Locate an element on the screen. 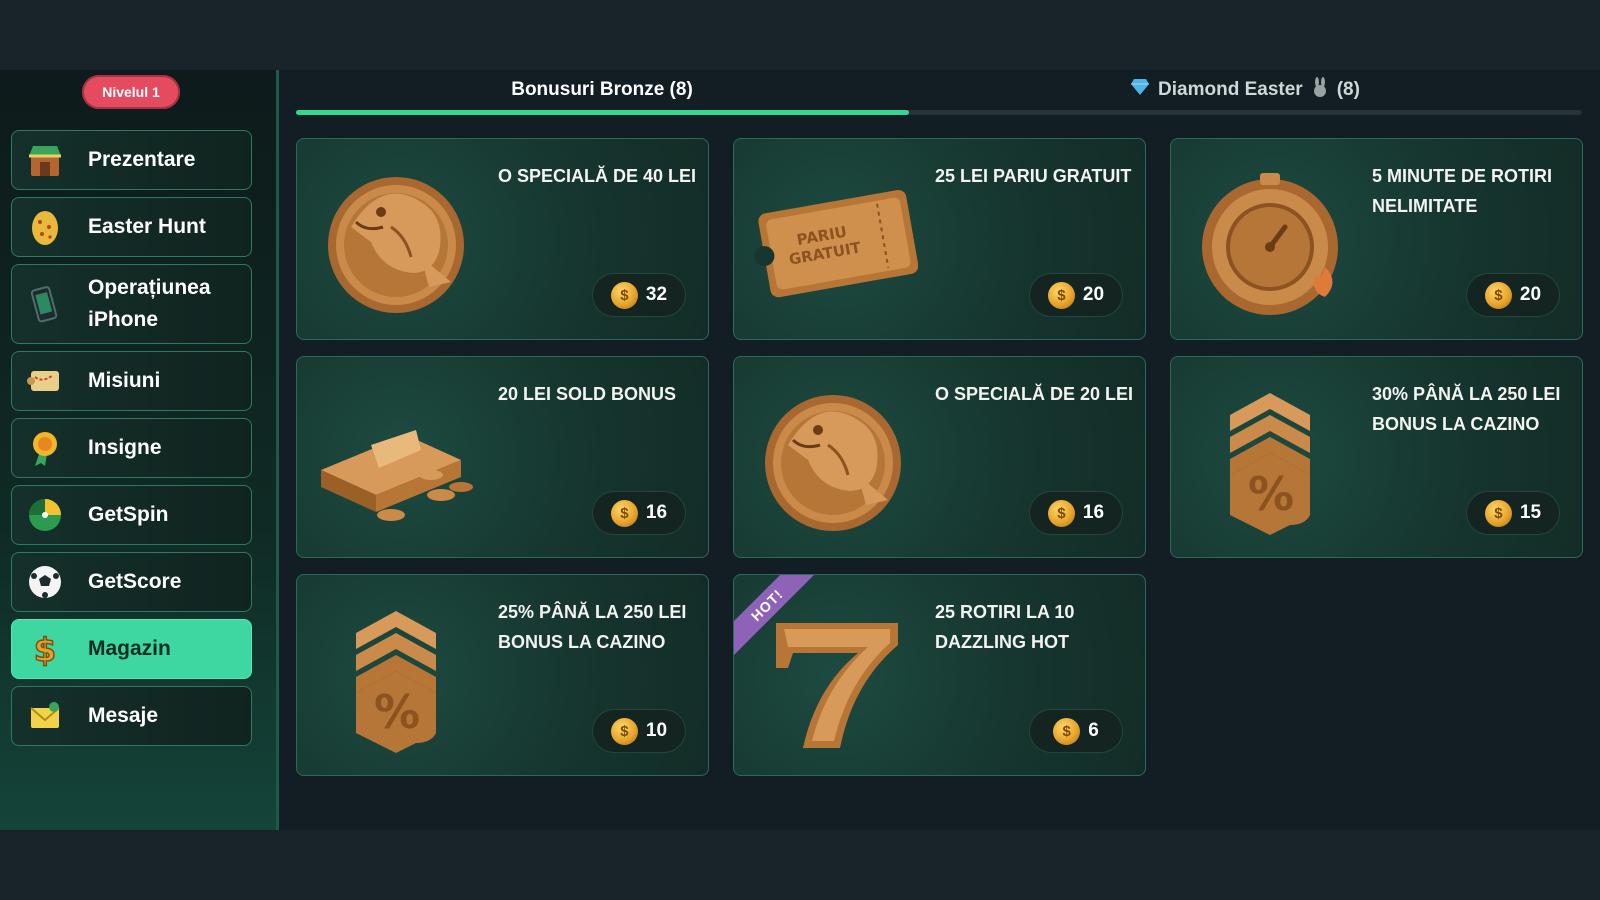 The width and height of the screenshot is (1600, 900). price-value: 15 is located at coordinates (1530, 512).